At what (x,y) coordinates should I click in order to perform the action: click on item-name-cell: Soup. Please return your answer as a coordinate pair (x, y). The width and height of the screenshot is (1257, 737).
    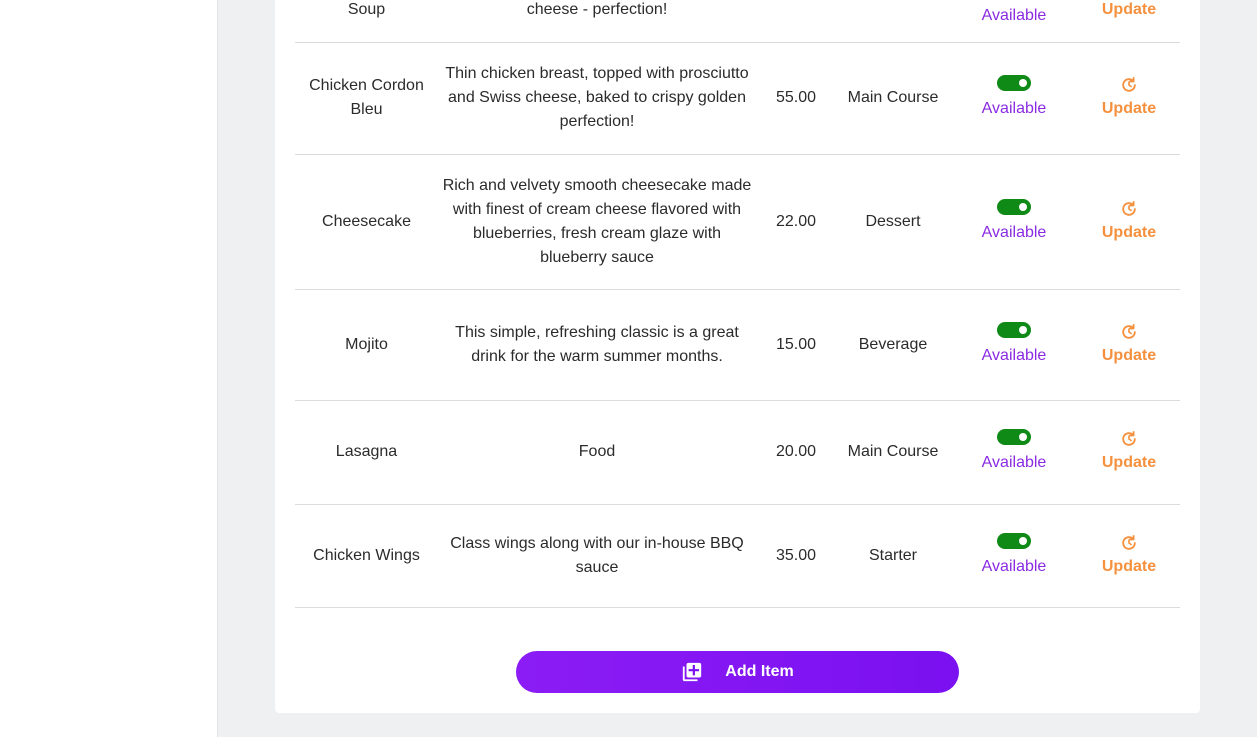
    Looking at the image, I should click on (366, 21).